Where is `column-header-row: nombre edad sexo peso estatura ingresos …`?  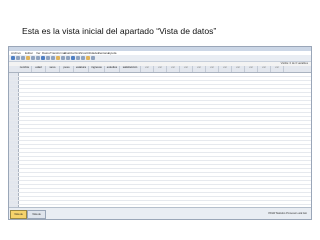 column-header-row: nombre edad sexo peso estatura ingresos … is located at coordinates (160, 69).